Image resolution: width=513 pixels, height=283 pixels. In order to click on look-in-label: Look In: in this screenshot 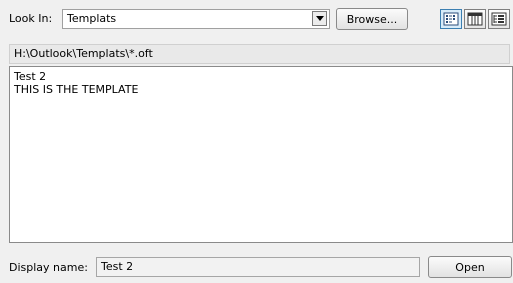, I will do `click(31, 18)`.